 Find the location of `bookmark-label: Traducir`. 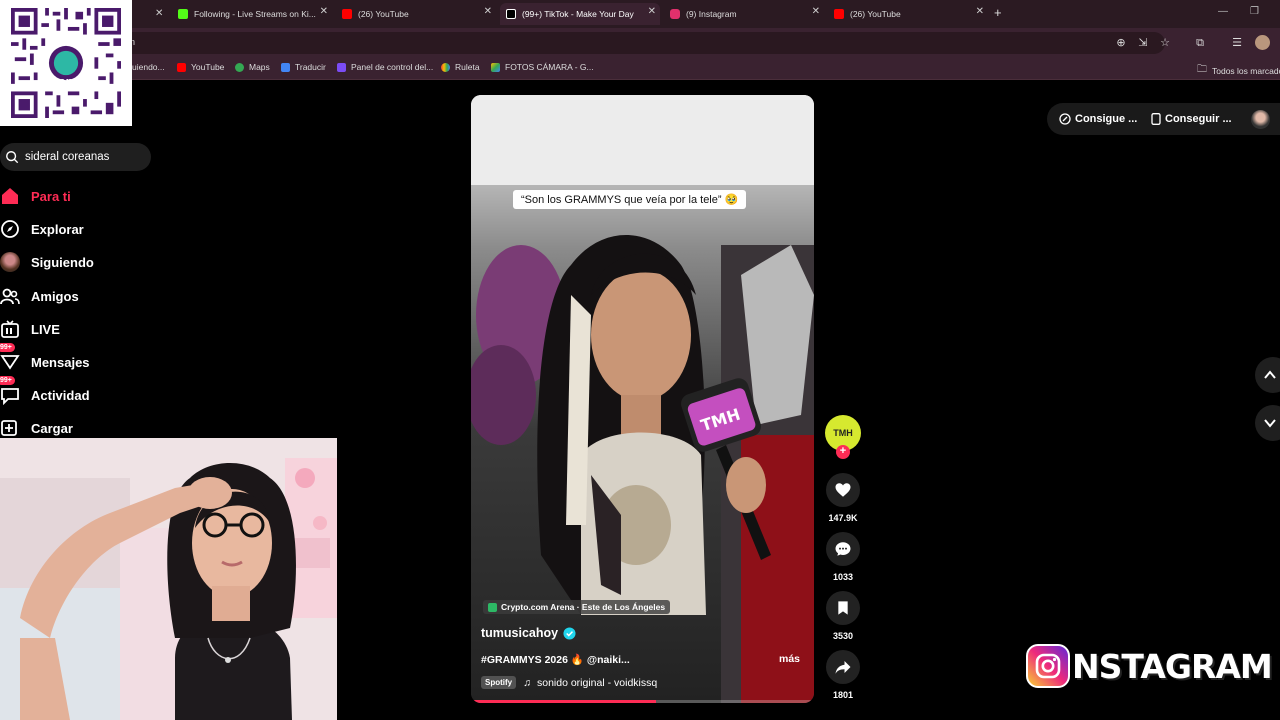

bookmark-label: Traducir is located at coordinates (310, 67).